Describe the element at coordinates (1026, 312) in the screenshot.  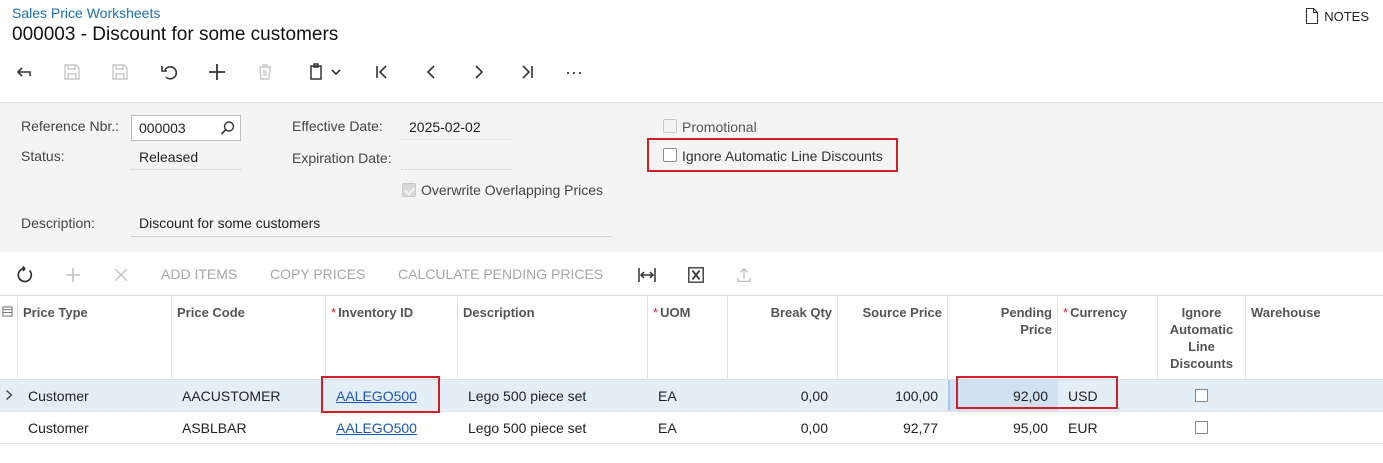
I see `col-pending-price-line1: Pending` at that location.